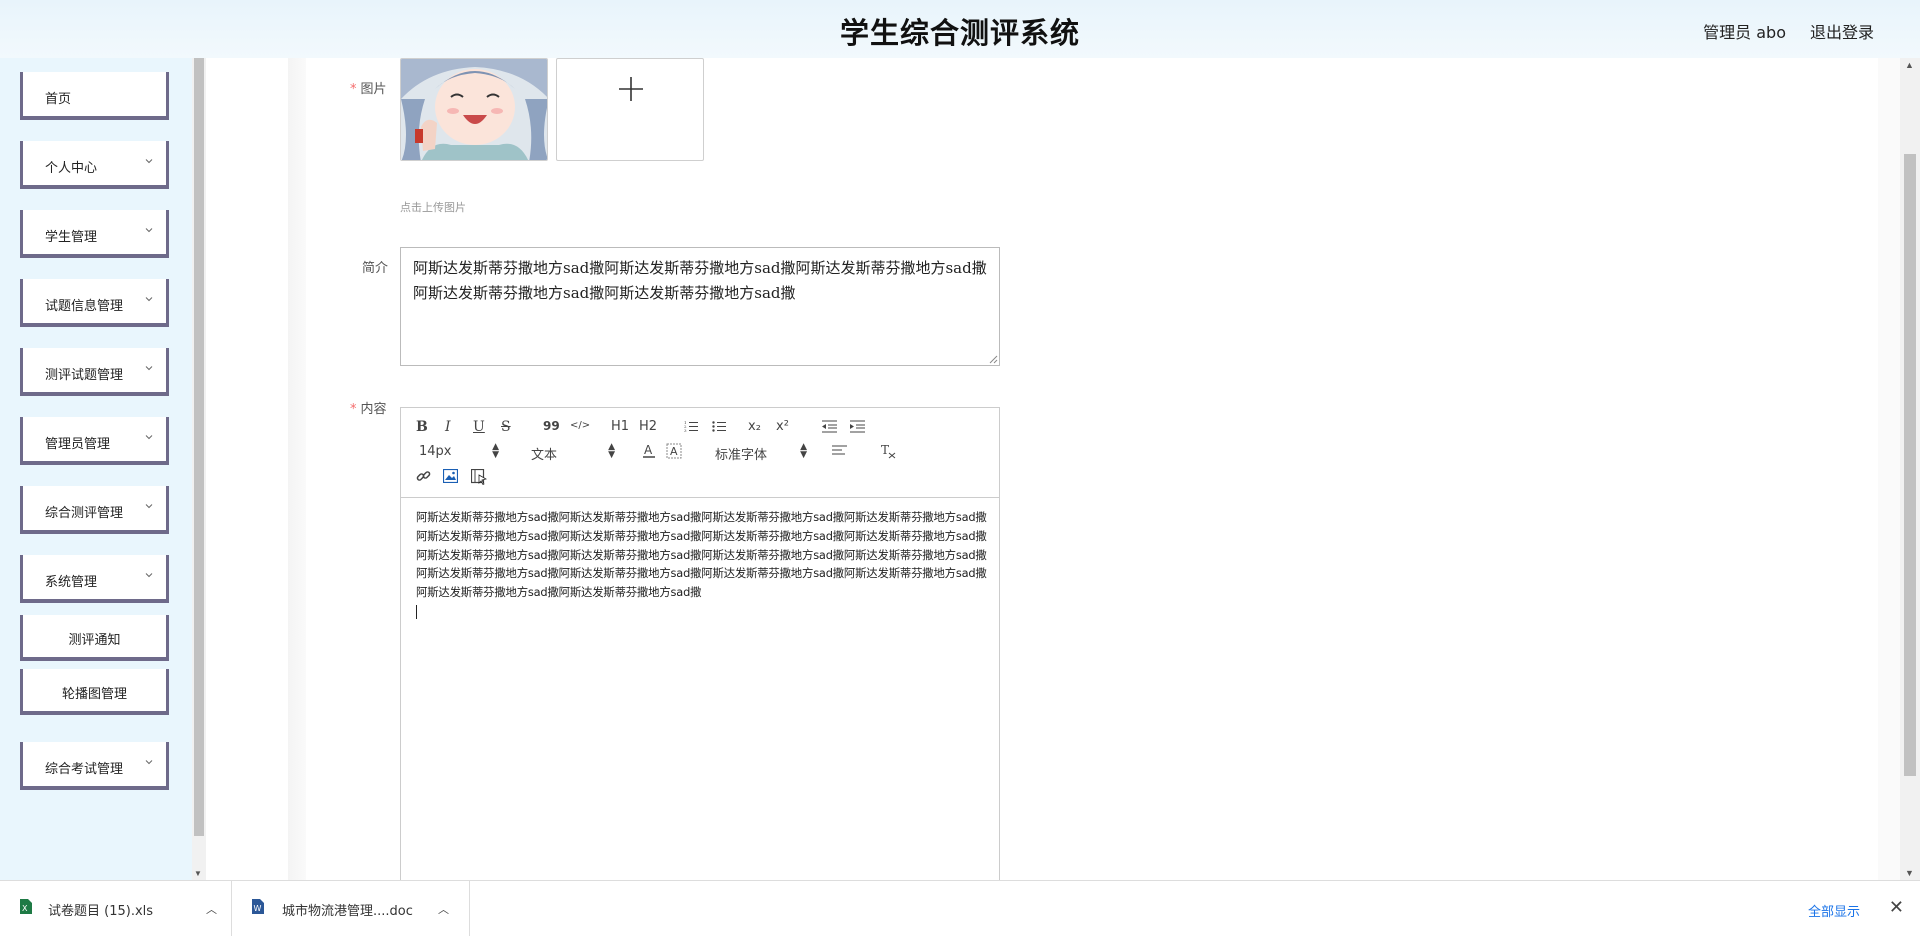  What do you see at coordinates (416, 611) in the screenshot?
I see `text-cursor` at bounding box center [416, 611].